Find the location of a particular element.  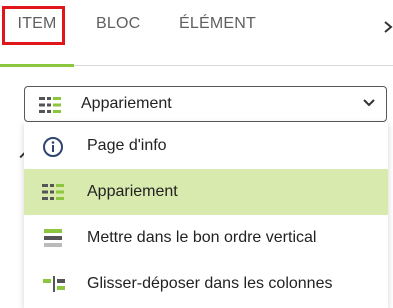

menu-item-label: Page d'info is located at coordinates (127, 145).